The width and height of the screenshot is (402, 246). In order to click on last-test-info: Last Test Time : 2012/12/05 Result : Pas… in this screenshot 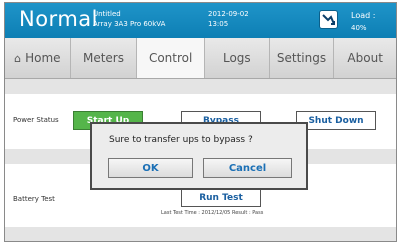, I will do `click(212, 213)`.